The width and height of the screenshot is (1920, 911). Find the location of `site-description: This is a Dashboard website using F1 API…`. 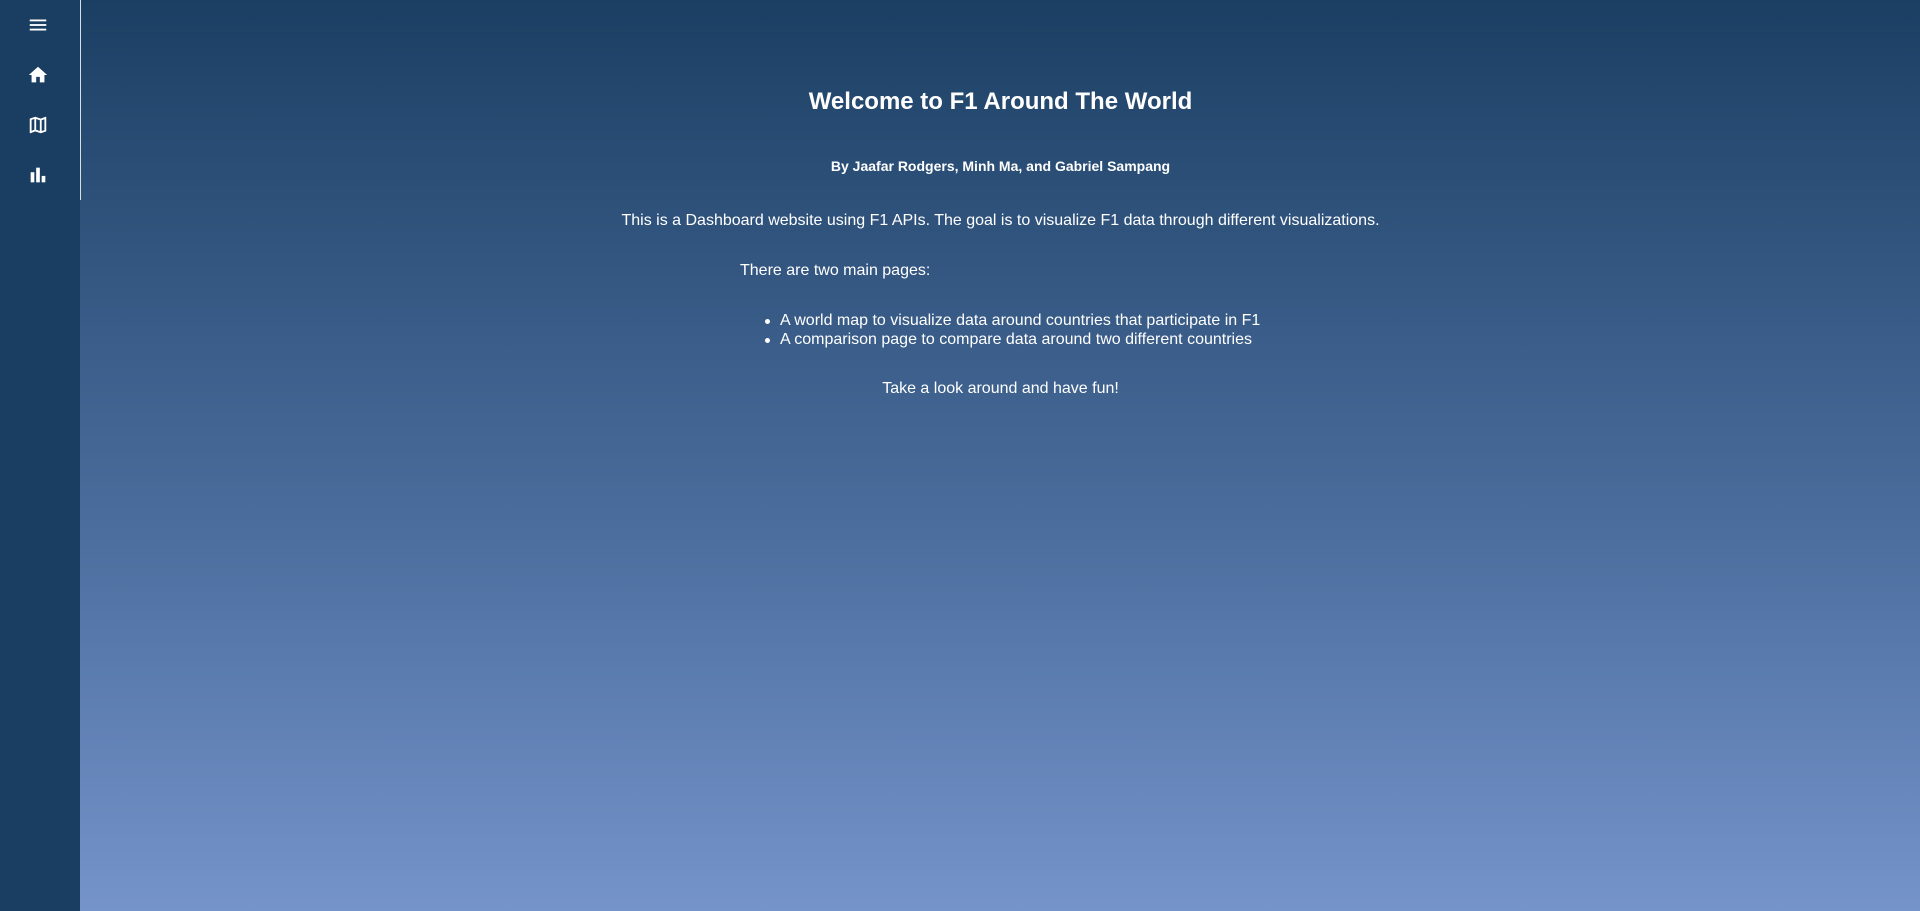

site-description: This is a Dashboard website using F1 API… is located at coordinates (1000, 220).